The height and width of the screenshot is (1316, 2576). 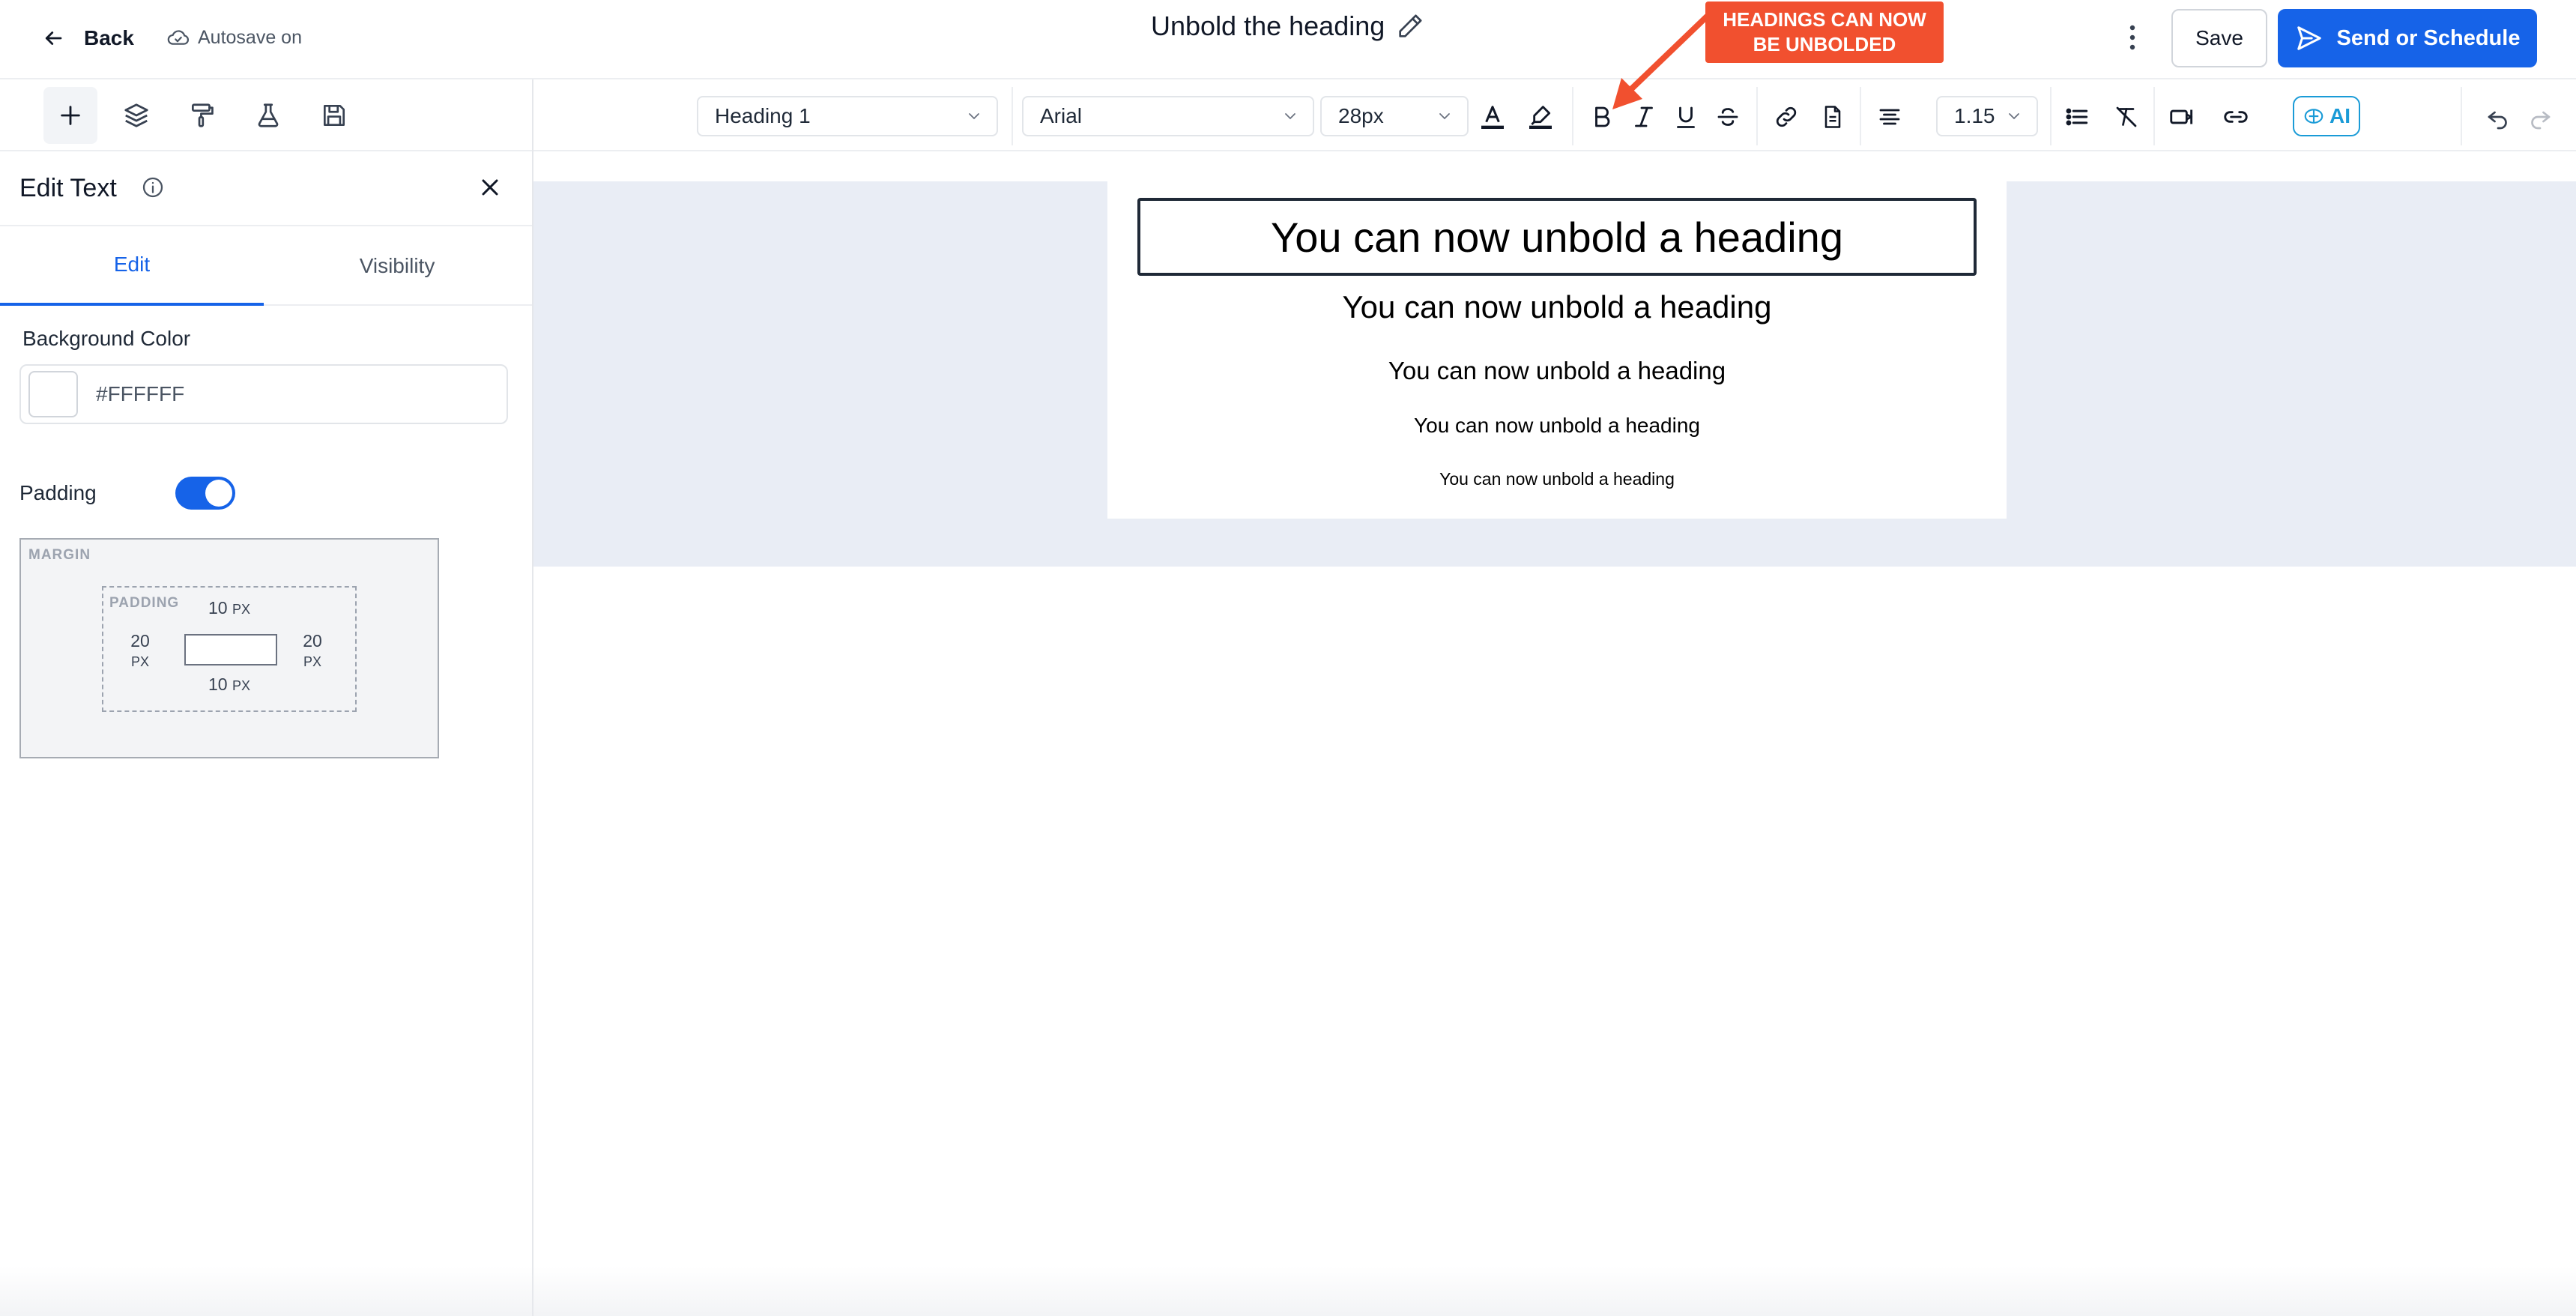 What do you see at coordinates (2326, 116) in the screenshot?
I see `ai-assistant-button: AI` at bounding box center [2326, 116].